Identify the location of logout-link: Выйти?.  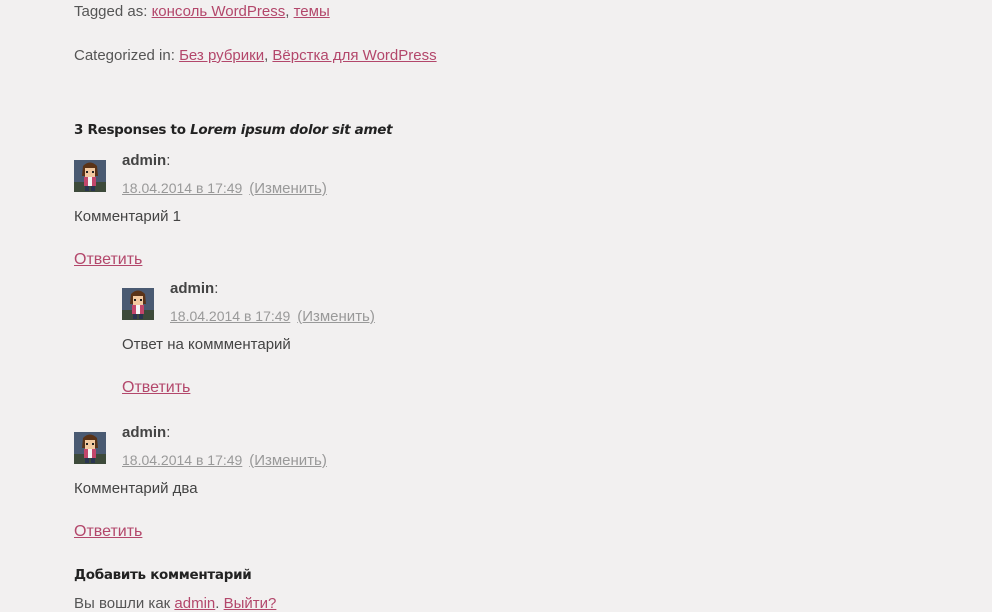
(250, 603).